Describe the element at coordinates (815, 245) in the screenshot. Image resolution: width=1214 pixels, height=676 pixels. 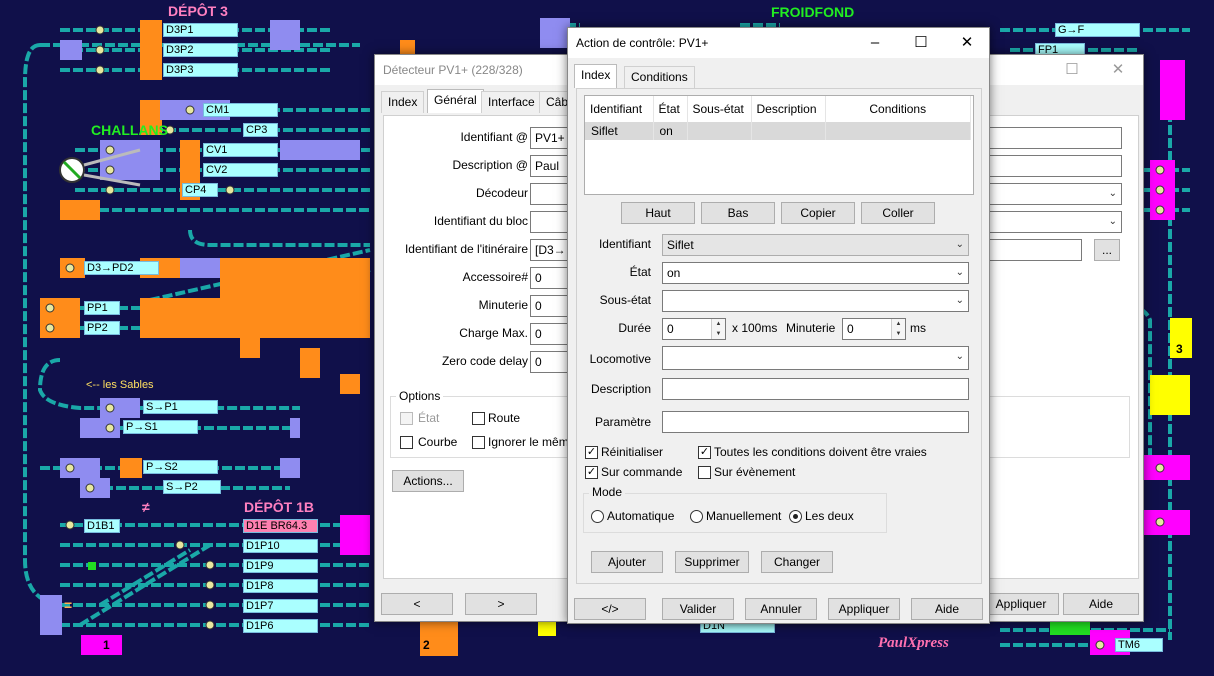
I see `identifier-select: Siflet ⌄` at that location.